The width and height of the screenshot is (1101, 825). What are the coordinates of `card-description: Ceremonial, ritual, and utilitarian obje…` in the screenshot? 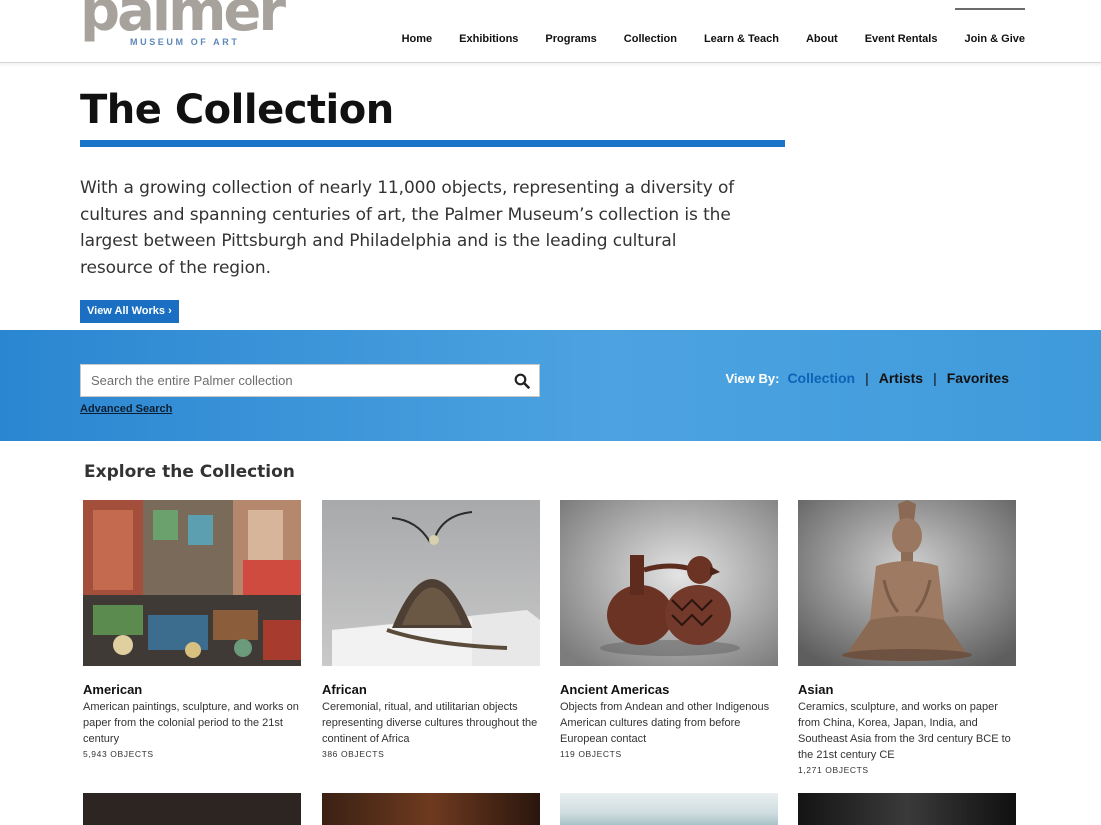 It's located at (430, 723).